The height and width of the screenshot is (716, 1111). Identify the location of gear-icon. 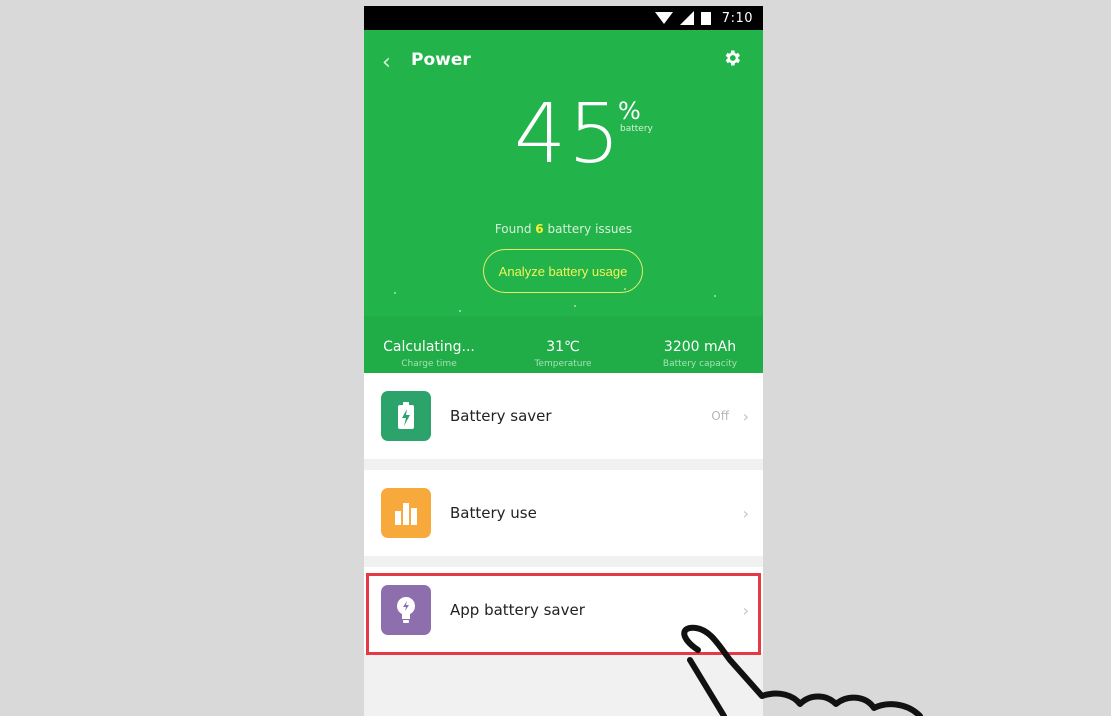
(732, 58).